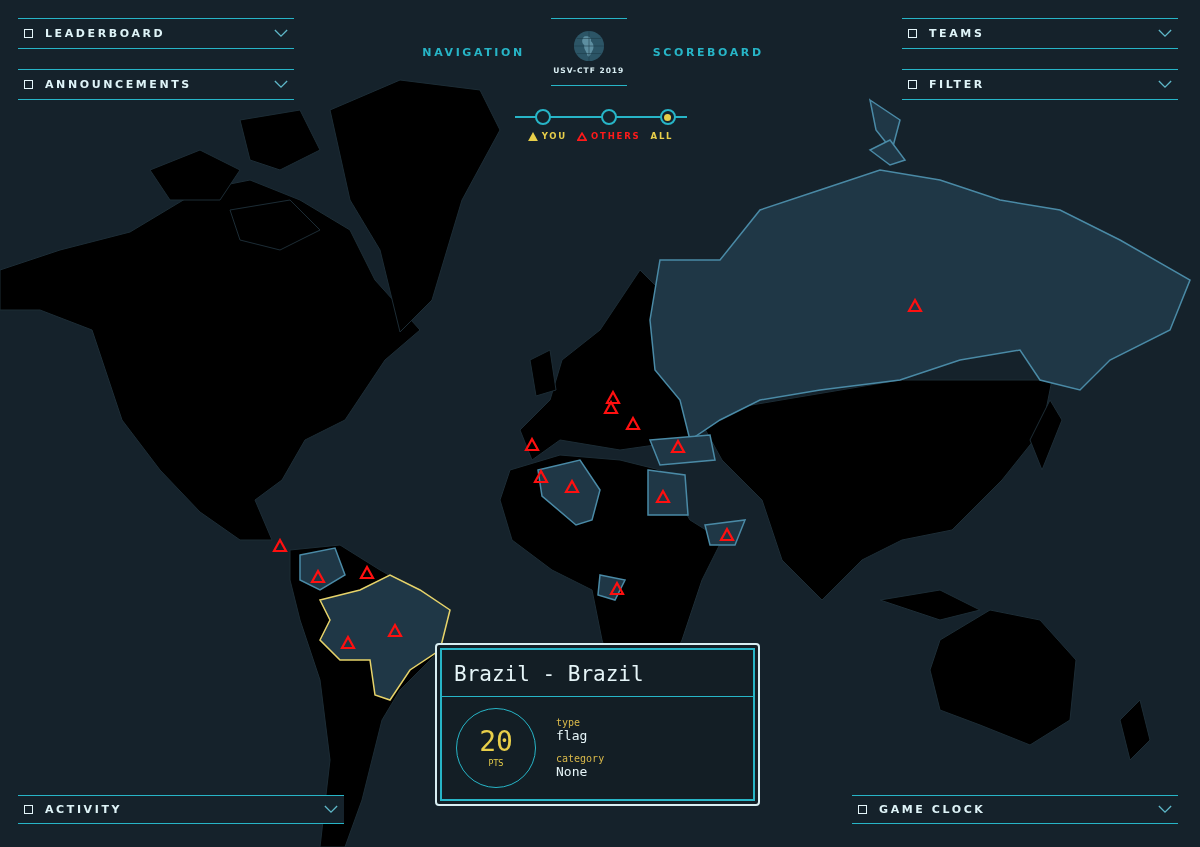 The width and height of the screenshot is (1200, 847). I want to click on panel-header: ANNOUNCEMENTS, so click(156, 84).